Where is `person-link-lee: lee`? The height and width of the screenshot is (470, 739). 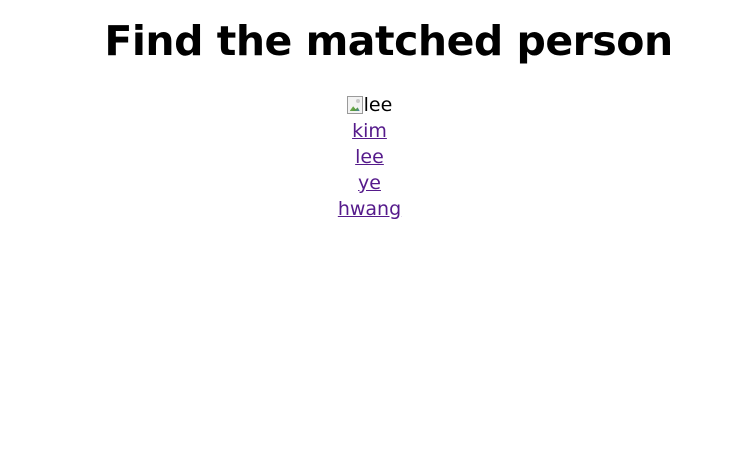 person-link-lee: lee is located at coordinates (369, 157).